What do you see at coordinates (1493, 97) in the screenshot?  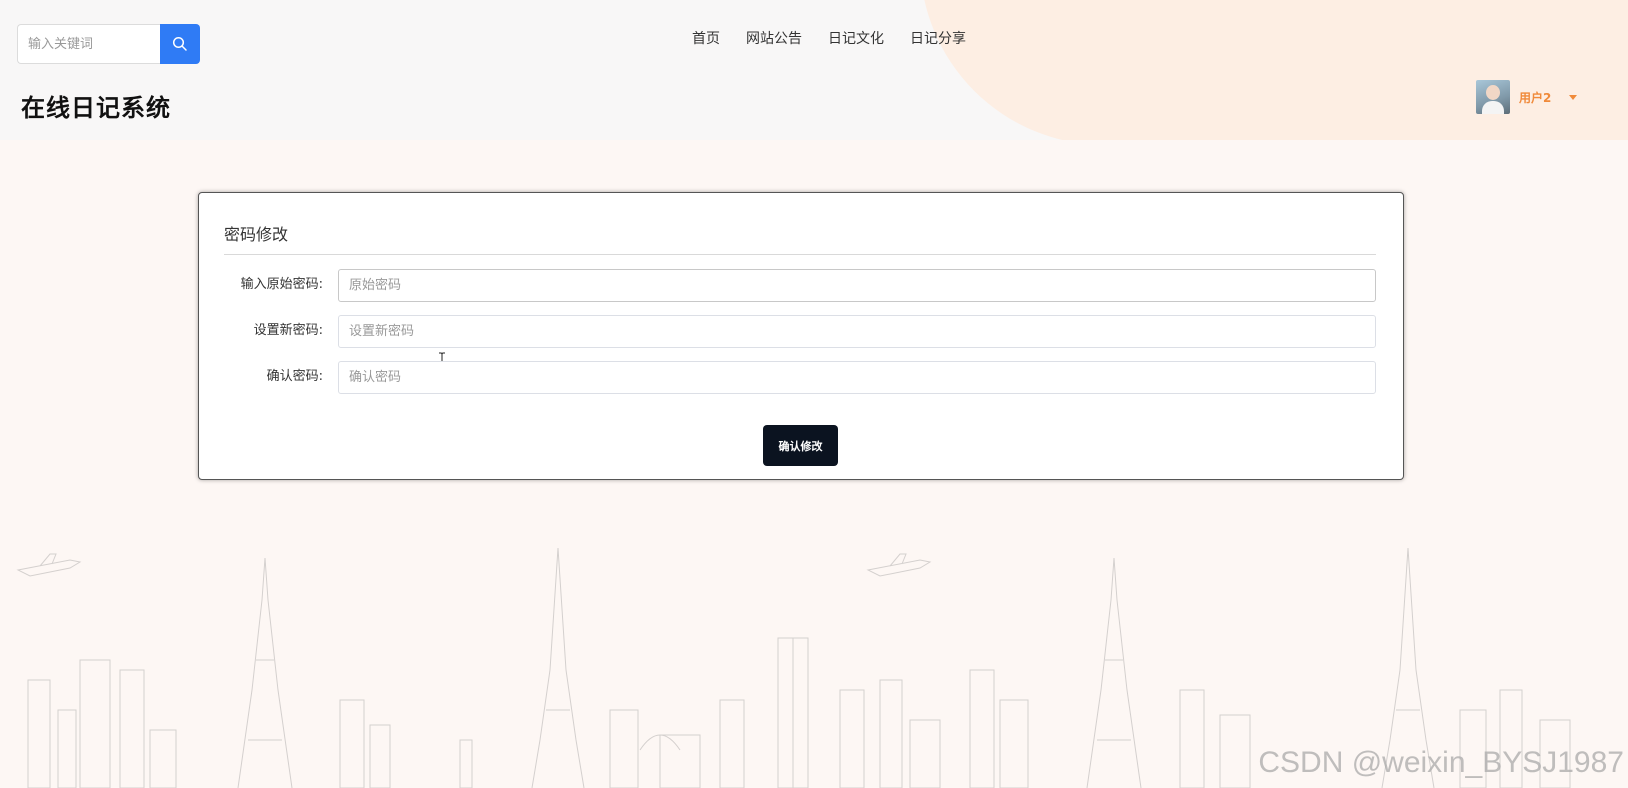 I see `avatar` at bounding box center [1493, 97].